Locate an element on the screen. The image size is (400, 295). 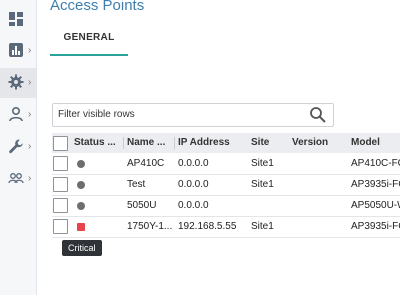
nav-item-dashboard is located at coordinates (18, 20).